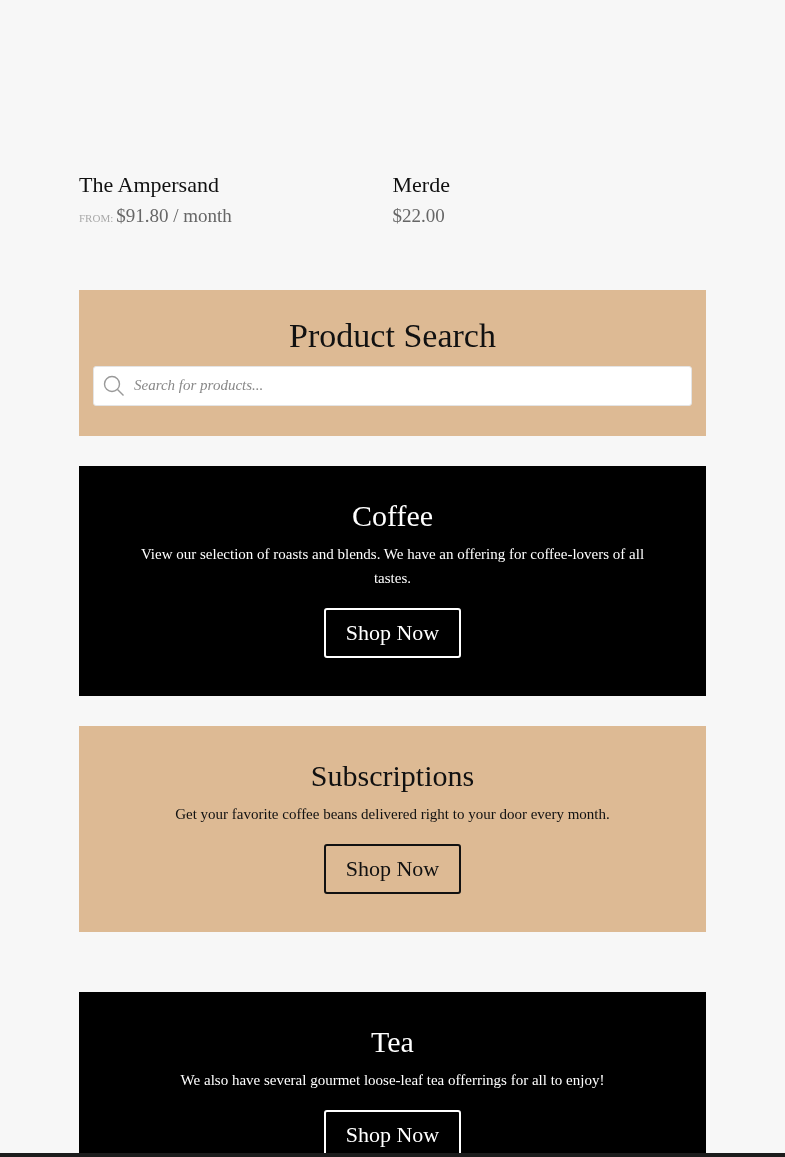 This screenshot has height=1157, width=785. I want to click on section-text: View our selection of roasts and blends. We have an offering for coffee-lovers of all tastes., so click(392, 566).